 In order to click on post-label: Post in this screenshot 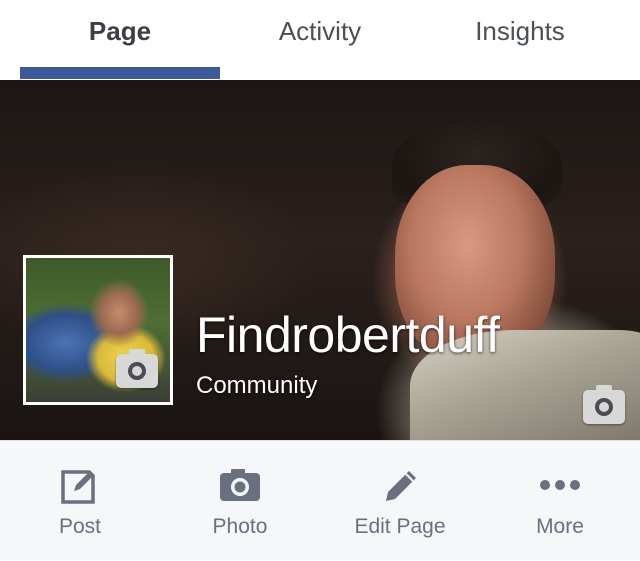, I will do `click(80, 526)`.